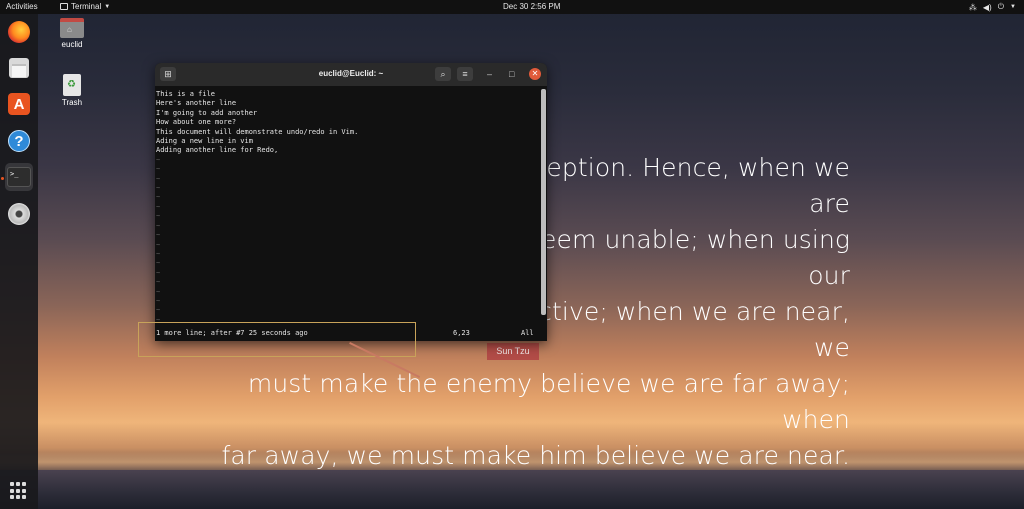  I want to click on vim-scroll-indicator: All, so click(527, 333).